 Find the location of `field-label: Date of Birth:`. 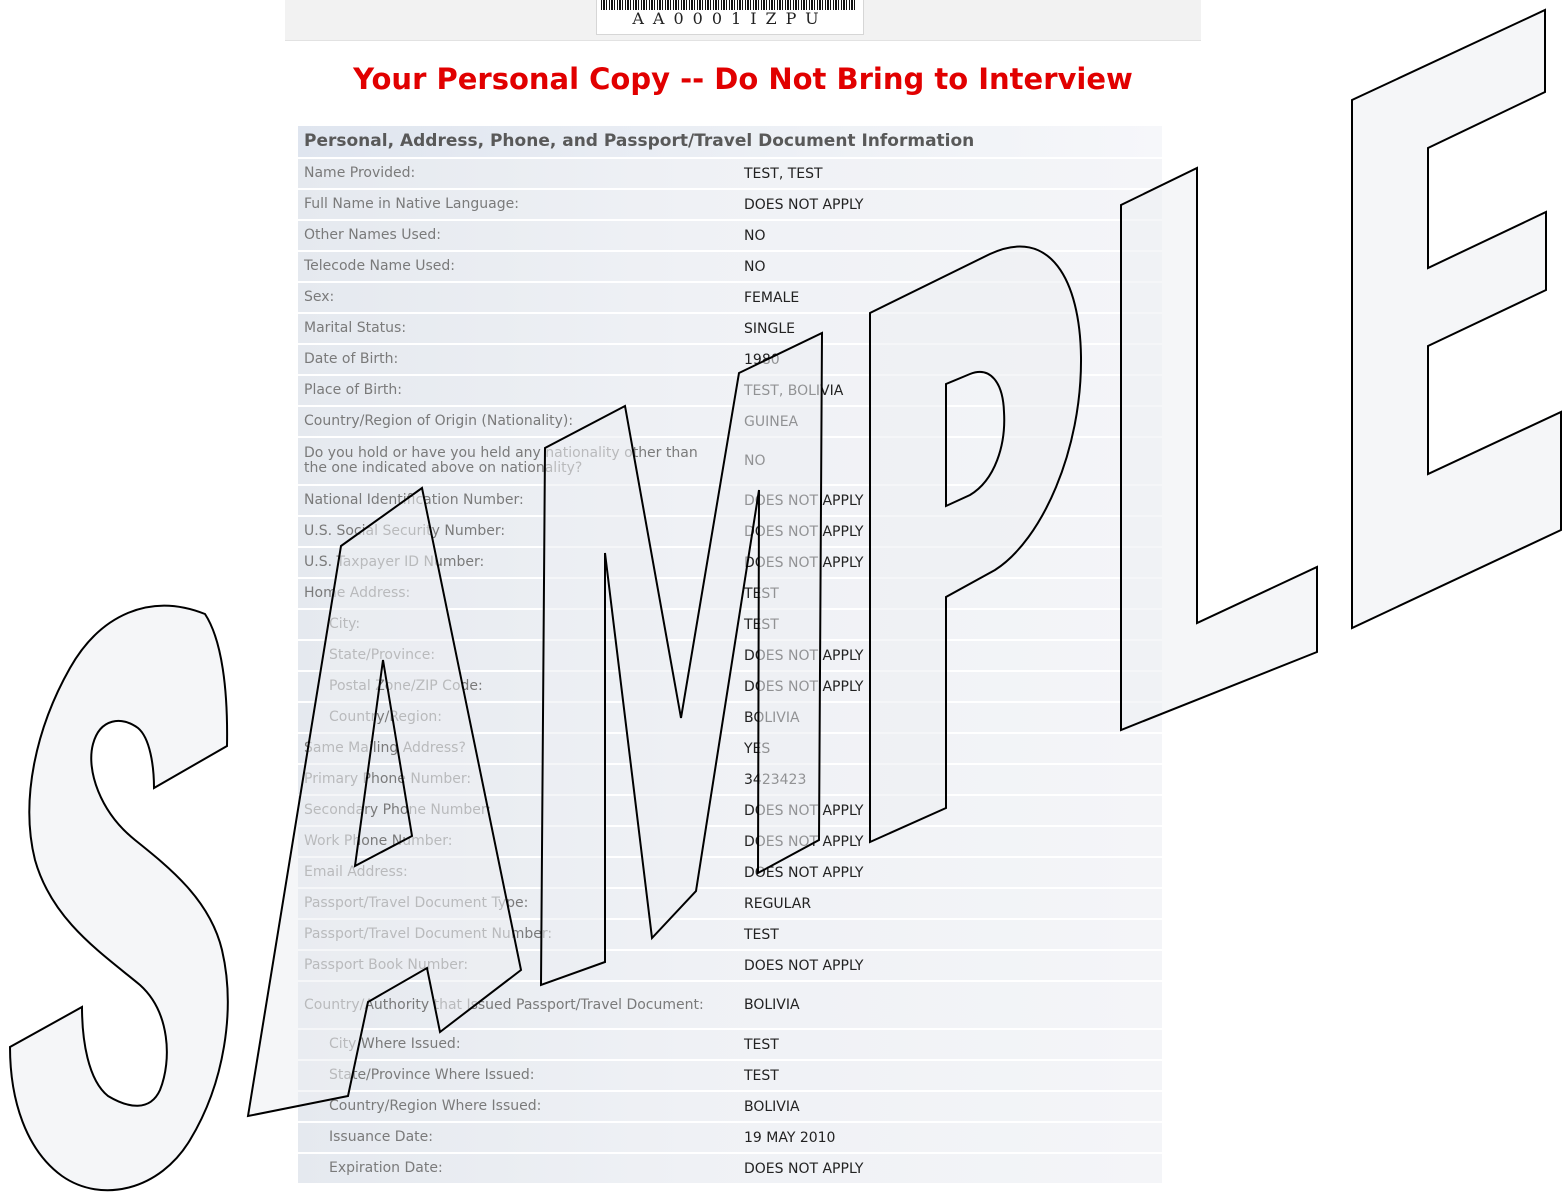

field-label: Date of Birth: is located at coordinates (351, 359).